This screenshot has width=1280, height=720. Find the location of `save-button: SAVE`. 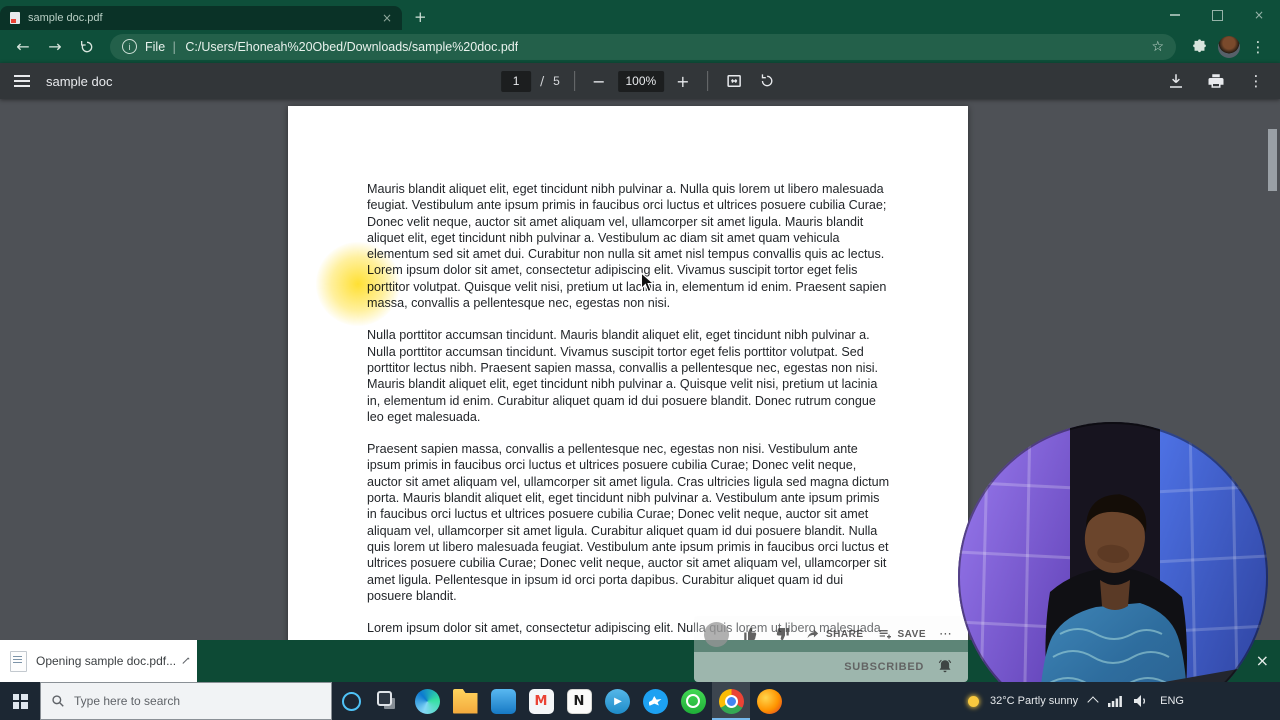

save-button: SAVE is located at coordinates (902, 634).